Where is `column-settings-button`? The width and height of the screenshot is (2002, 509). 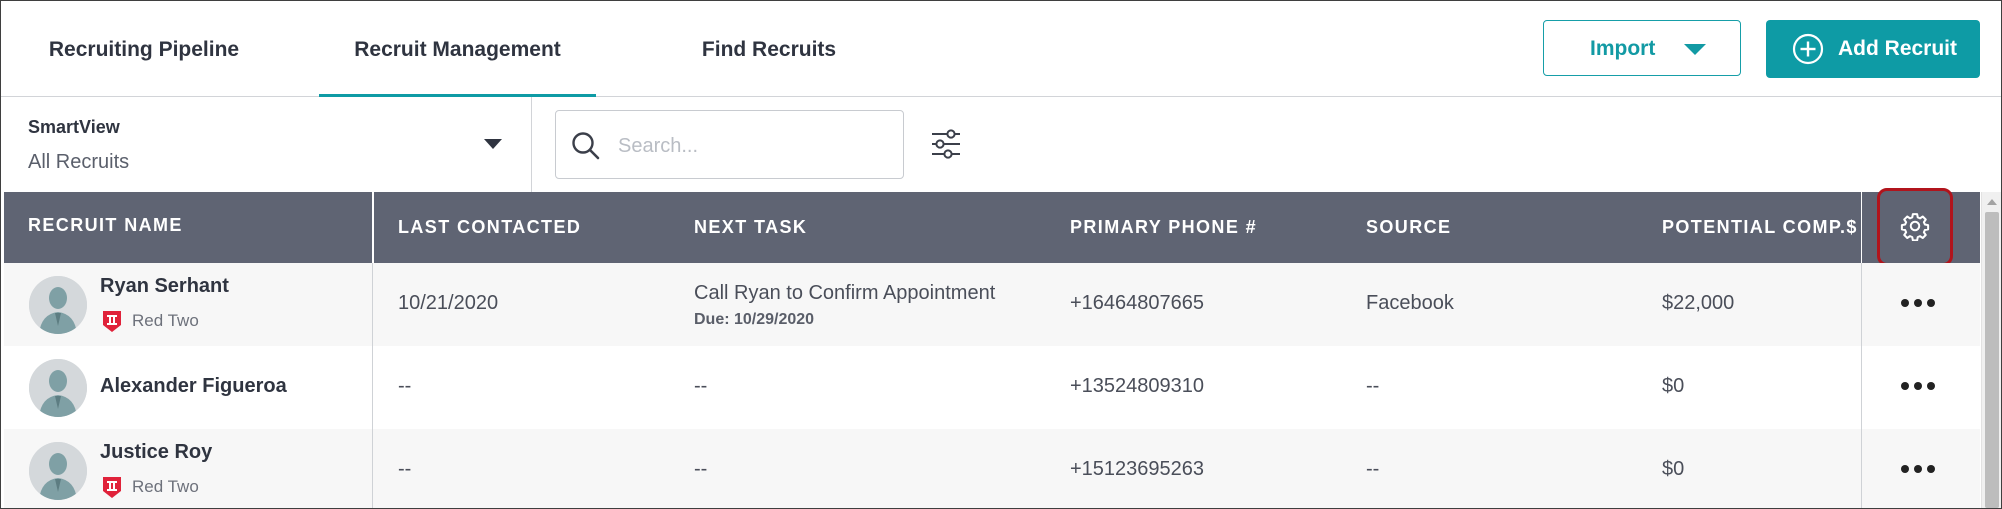
column-settings-button is located at coordinates (1915, 227).